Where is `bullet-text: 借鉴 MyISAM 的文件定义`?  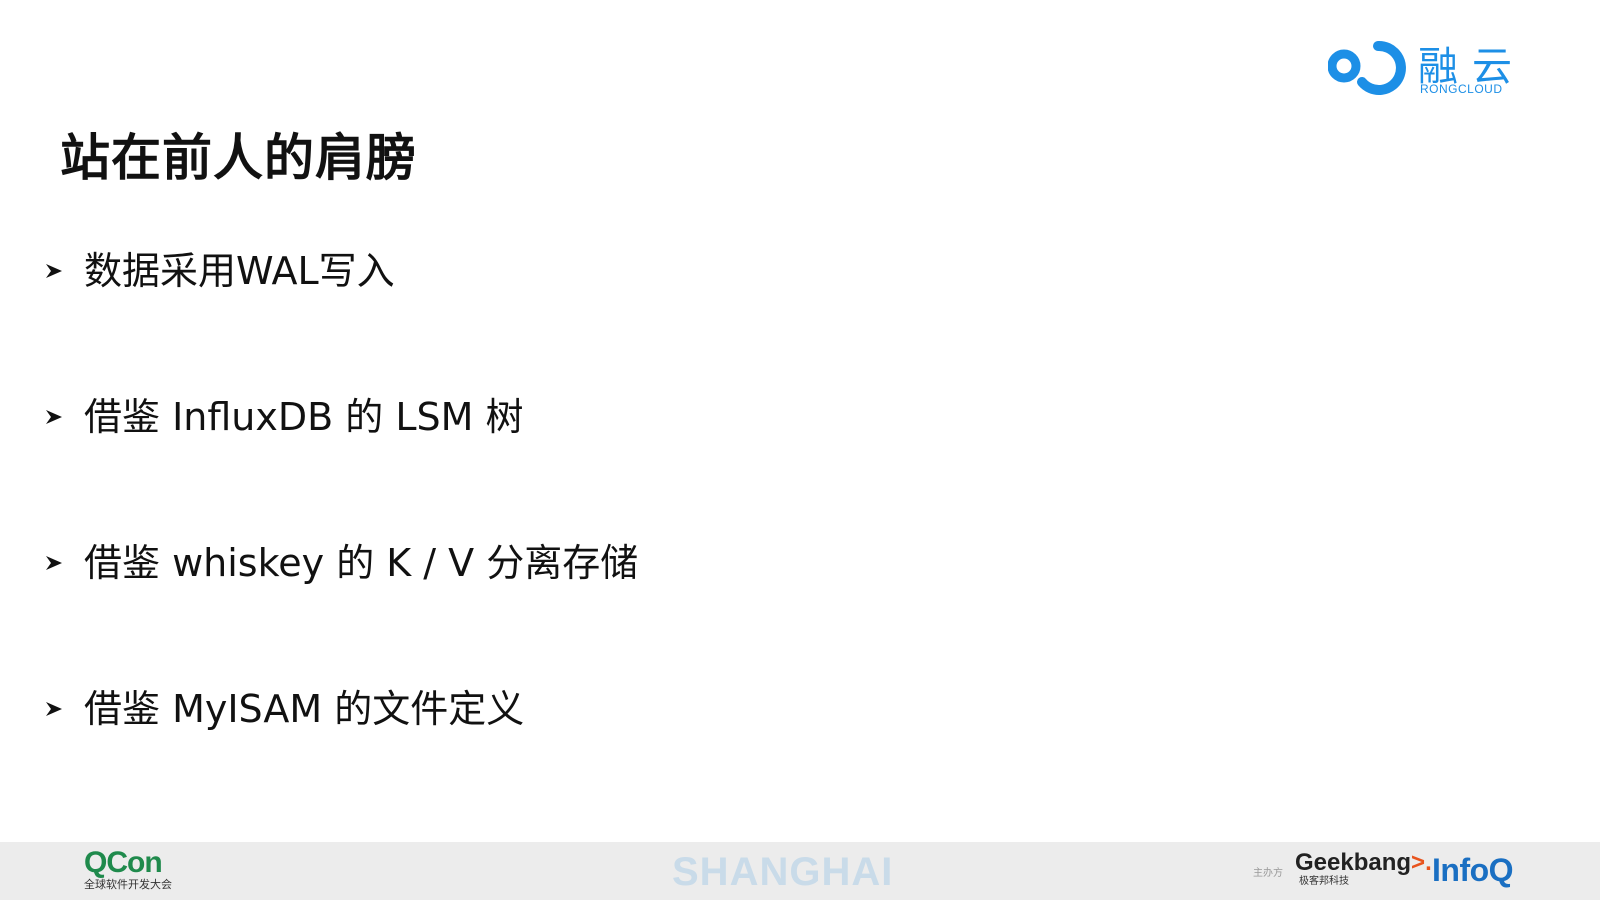
bullet-text: 借鉴 MyISAM 的文件定义 is located at coordinates (304, 709).